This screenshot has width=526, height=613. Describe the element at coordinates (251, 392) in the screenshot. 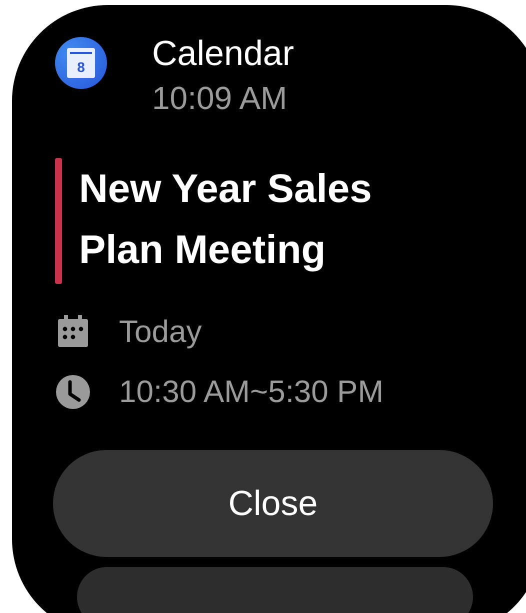

I see `event-detail: 10:30 AM~5:30 PM` at that location.